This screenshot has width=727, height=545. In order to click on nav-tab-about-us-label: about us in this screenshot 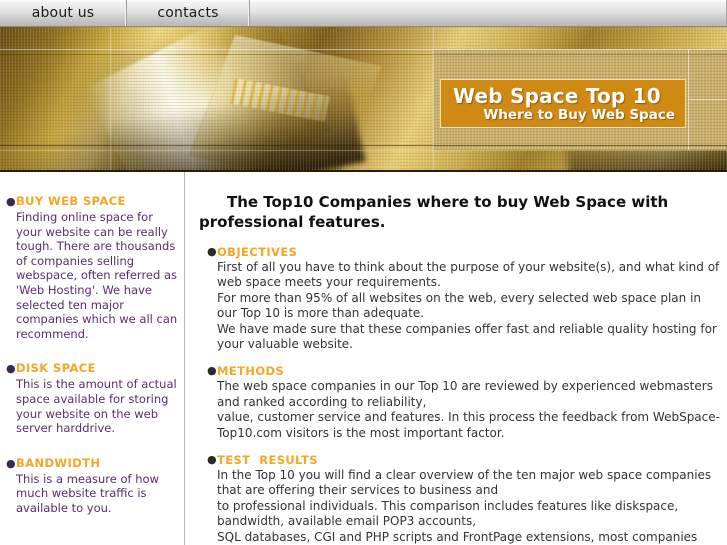, I will do `click(63, 13)`.